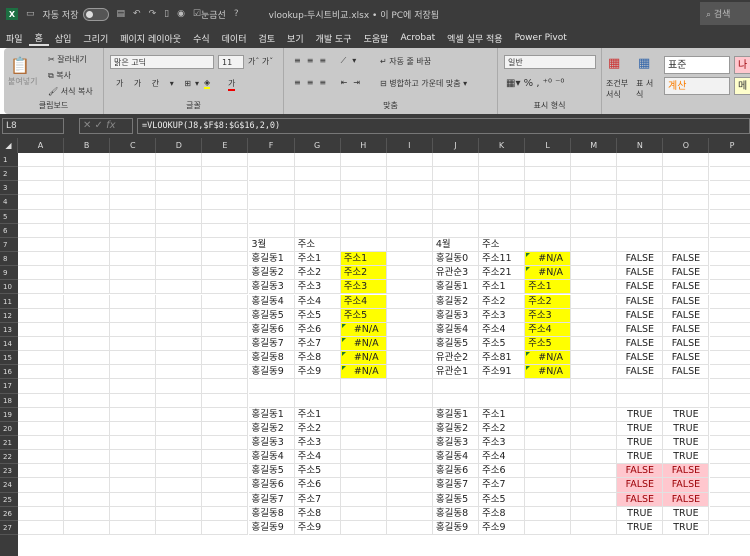  I want to click on font-name-select: 맑은 고딕, so click(162, 62).